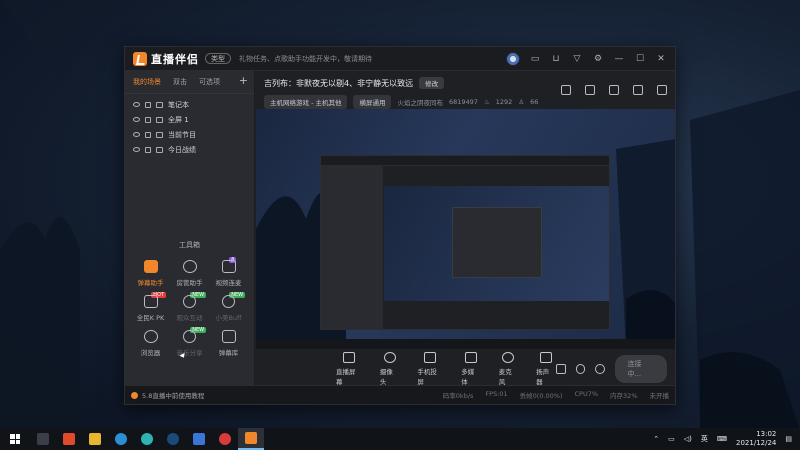 This screenshot has height=450, width=800. Describe the element at coordinates (189, 134) in the screenshot. I see `source-item: 当前节目` at that location.